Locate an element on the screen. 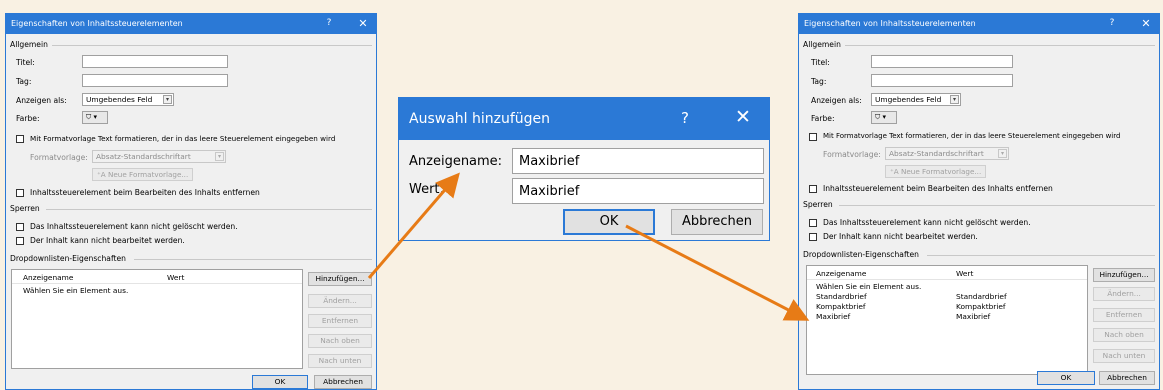  display-name-input: Maxibrief is located at coordinates (638, 161).